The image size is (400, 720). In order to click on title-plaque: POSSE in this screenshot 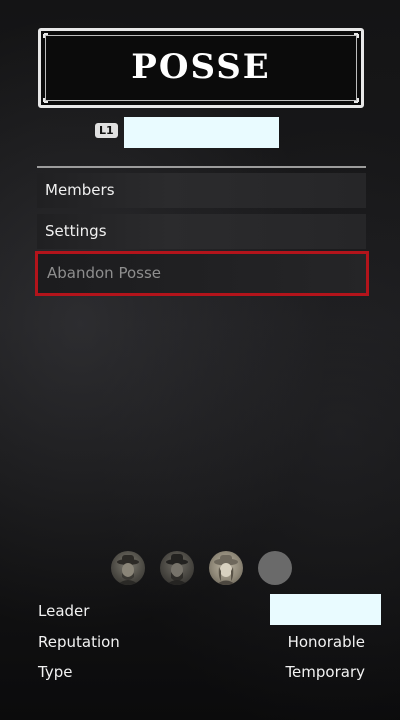, I will do `click(201, 68)`.